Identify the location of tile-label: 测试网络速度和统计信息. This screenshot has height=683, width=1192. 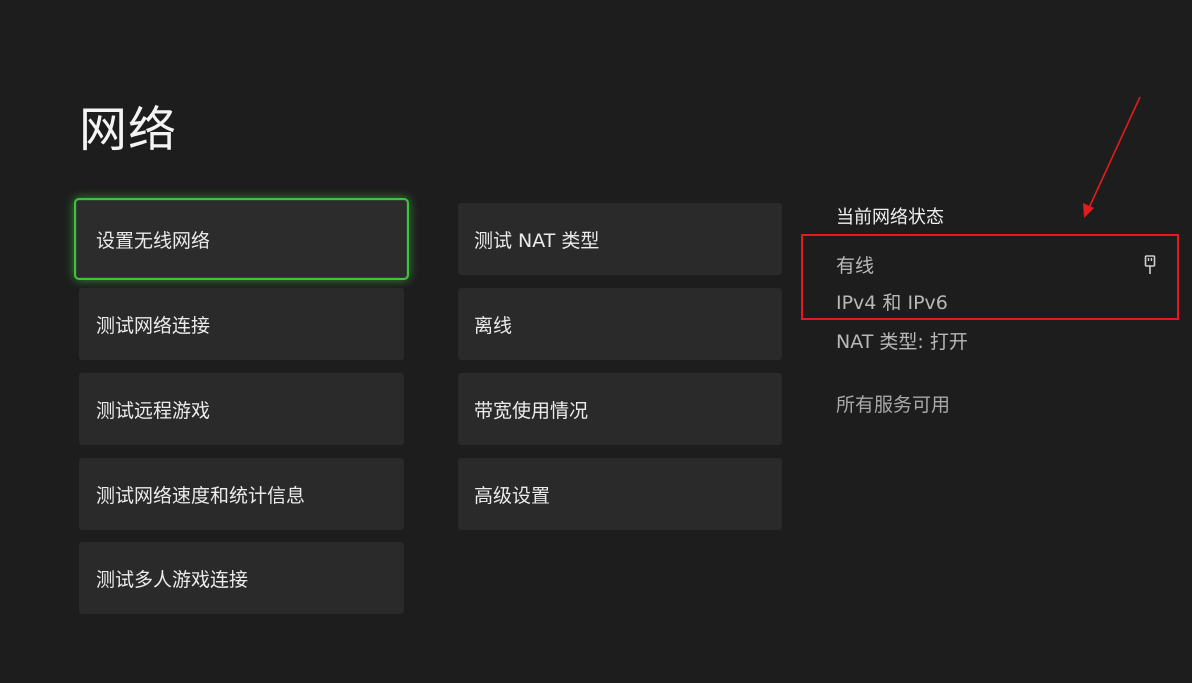
(201, 495).